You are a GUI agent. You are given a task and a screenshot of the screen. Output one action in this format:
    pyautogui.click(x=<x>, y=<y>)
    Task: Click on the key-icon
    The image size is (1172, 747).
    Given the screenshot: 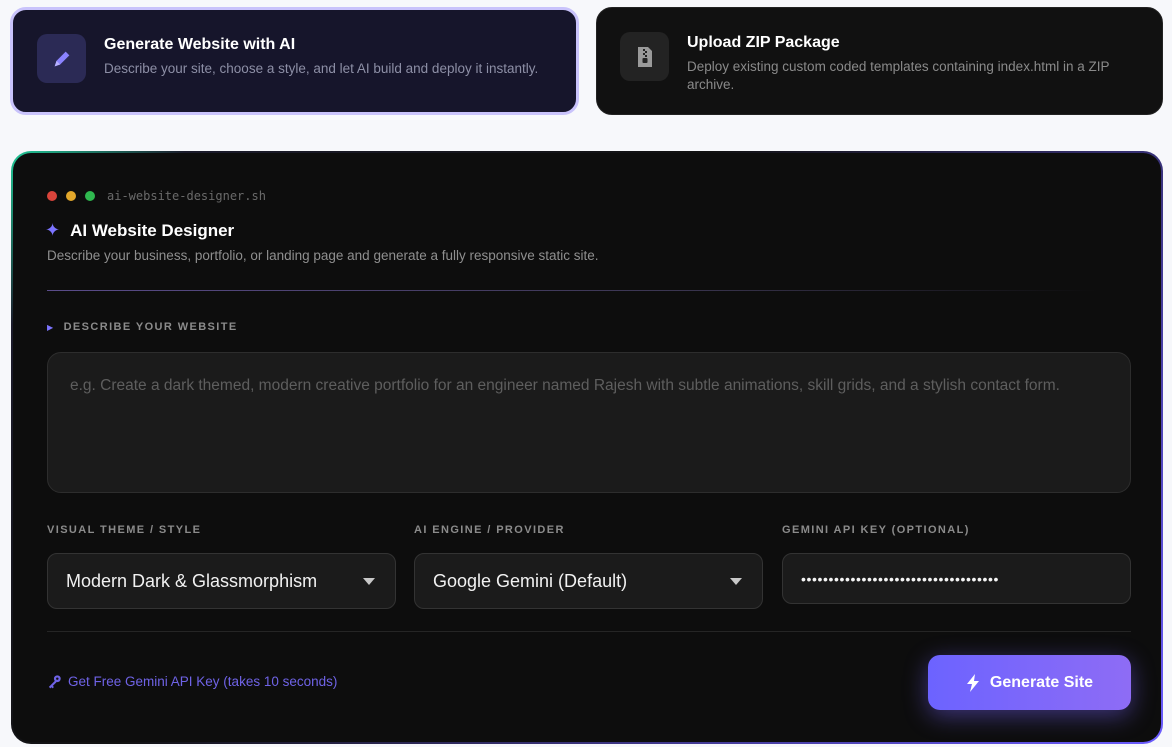 What is the action you would take?
    pyautogui.click(x=54, y=681)
    